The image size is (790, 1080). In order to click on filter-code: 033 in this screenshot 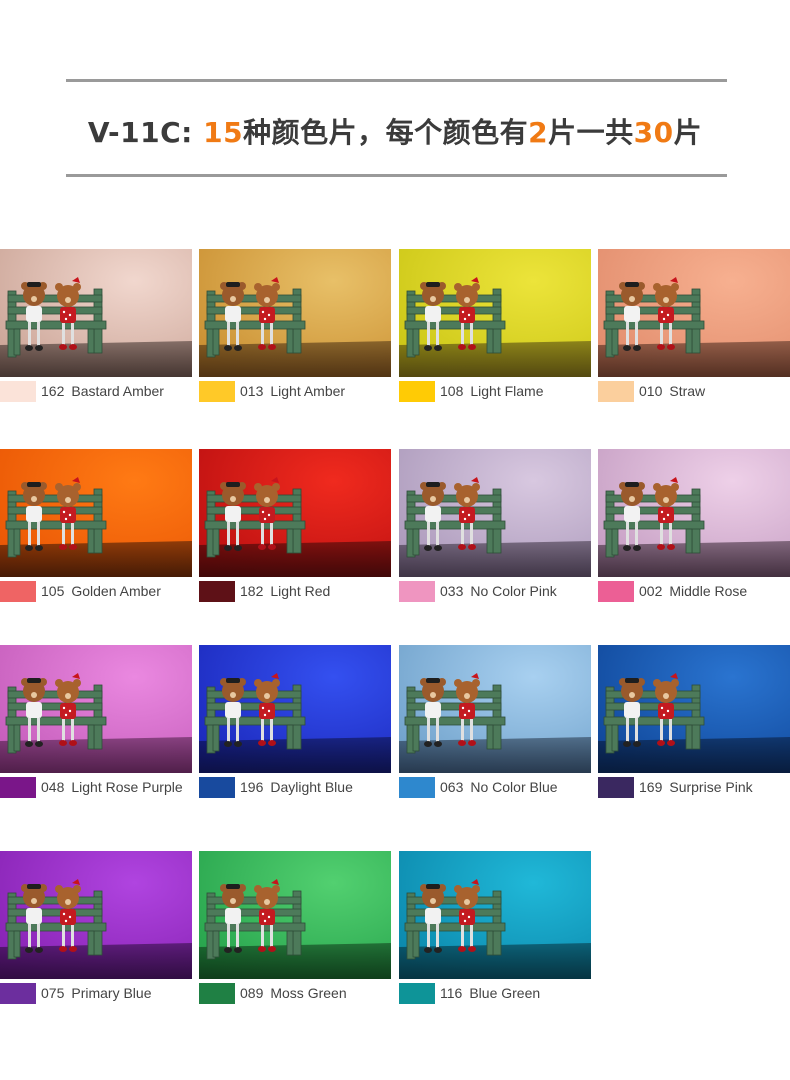, I will do `click(452, 591)`.